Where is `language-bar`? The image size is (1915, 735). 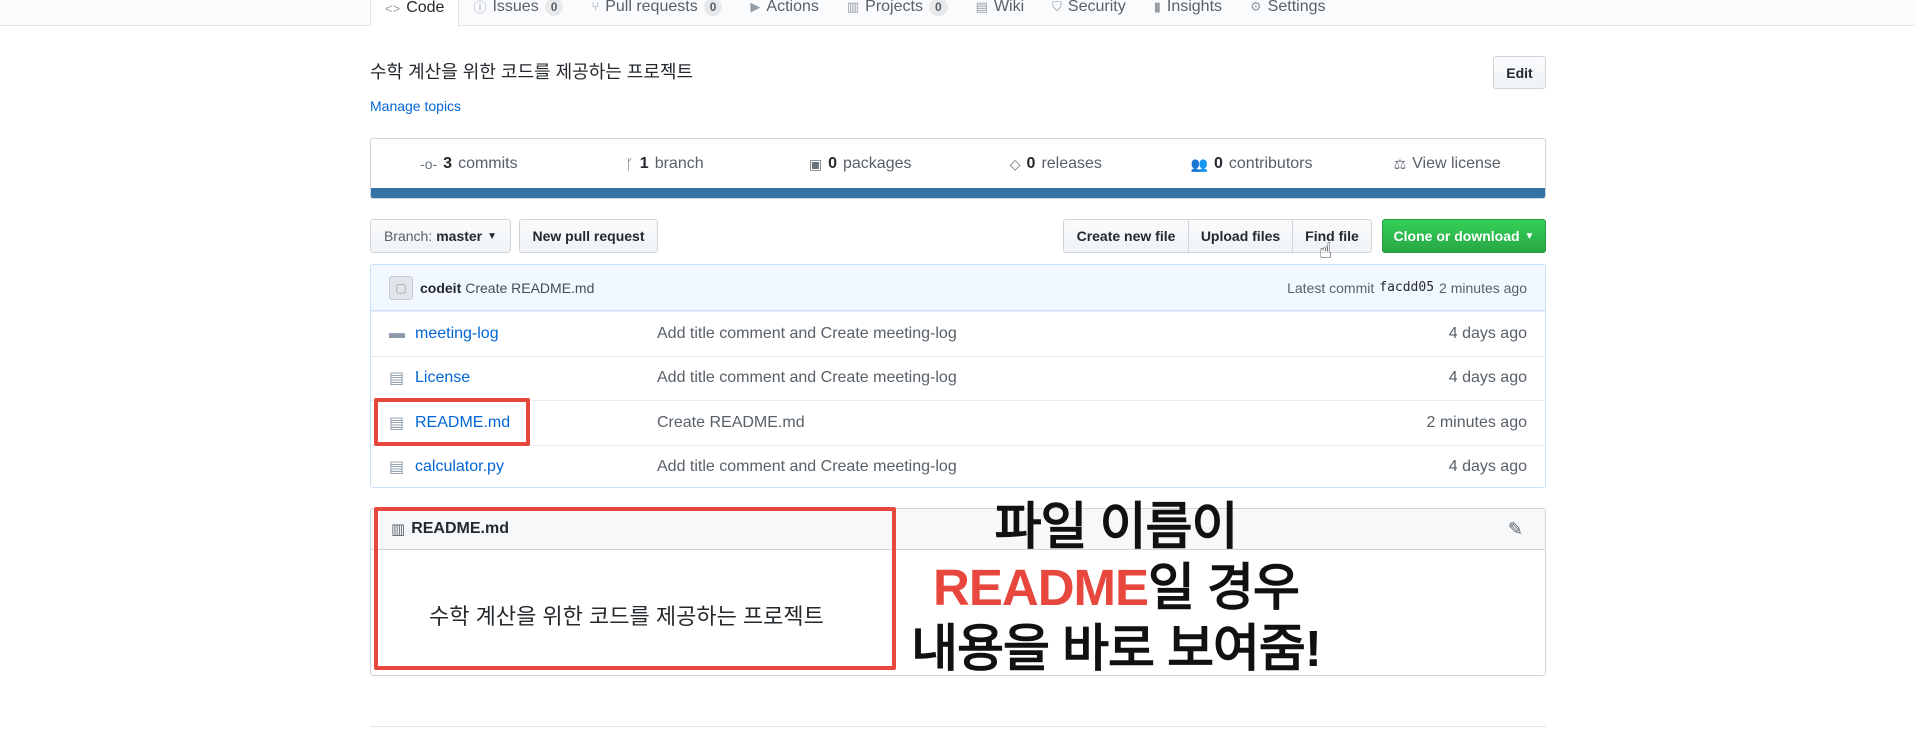 language-bar is located at coordinates (958, 193).